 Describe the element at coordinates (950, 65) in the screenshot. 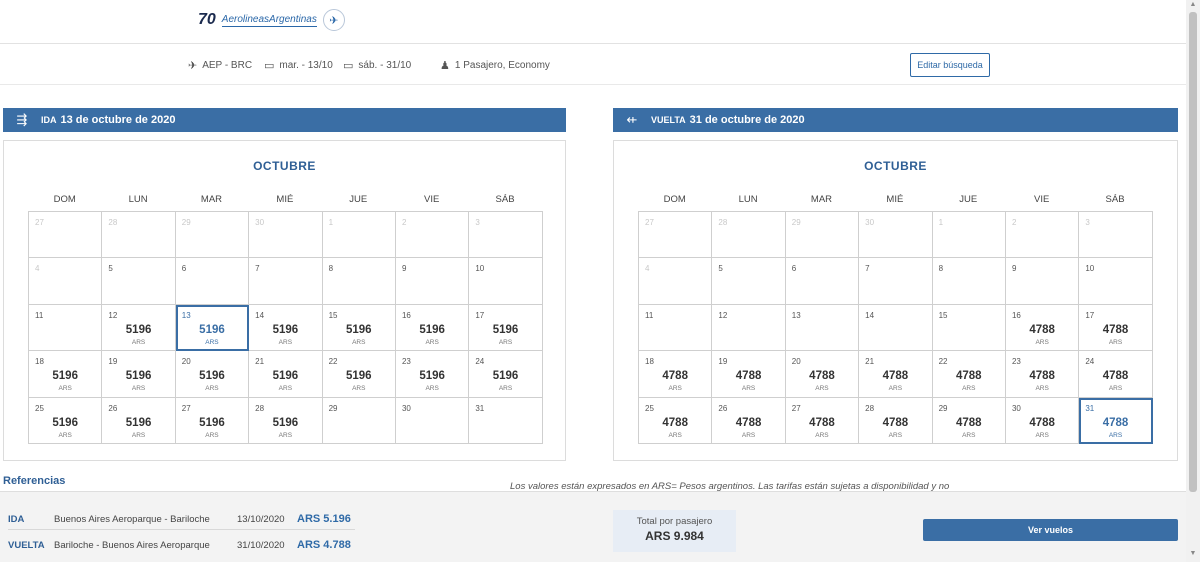

I see `edit-search-button: Editar búsqueda` at that location.